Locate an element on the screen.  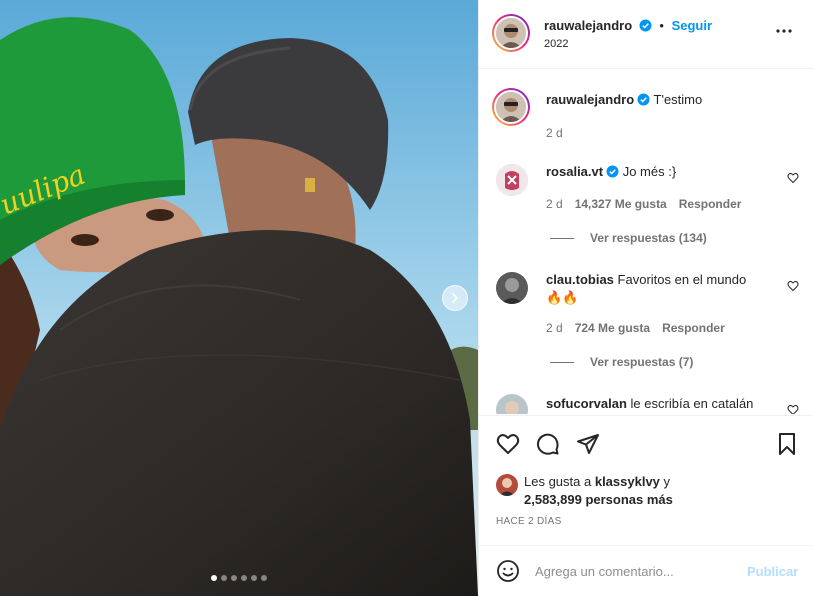
share-button is located at coordinates (588, 445).